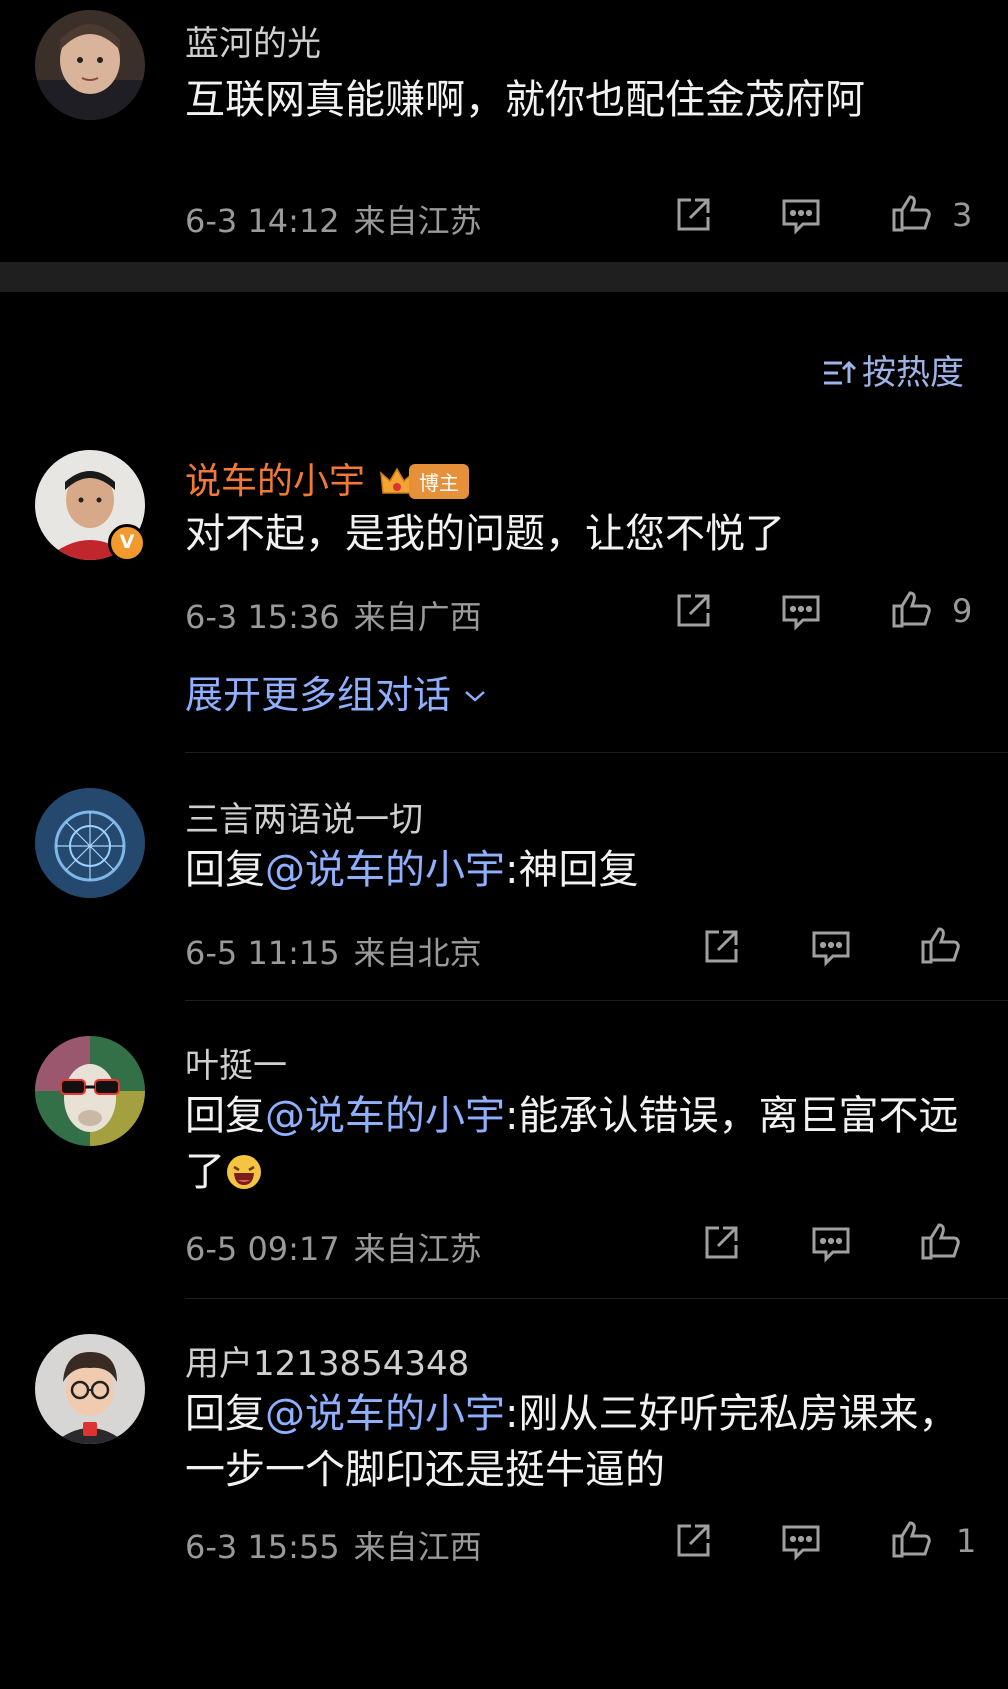  I want to click on location: 来自北京, so click(417, 953).